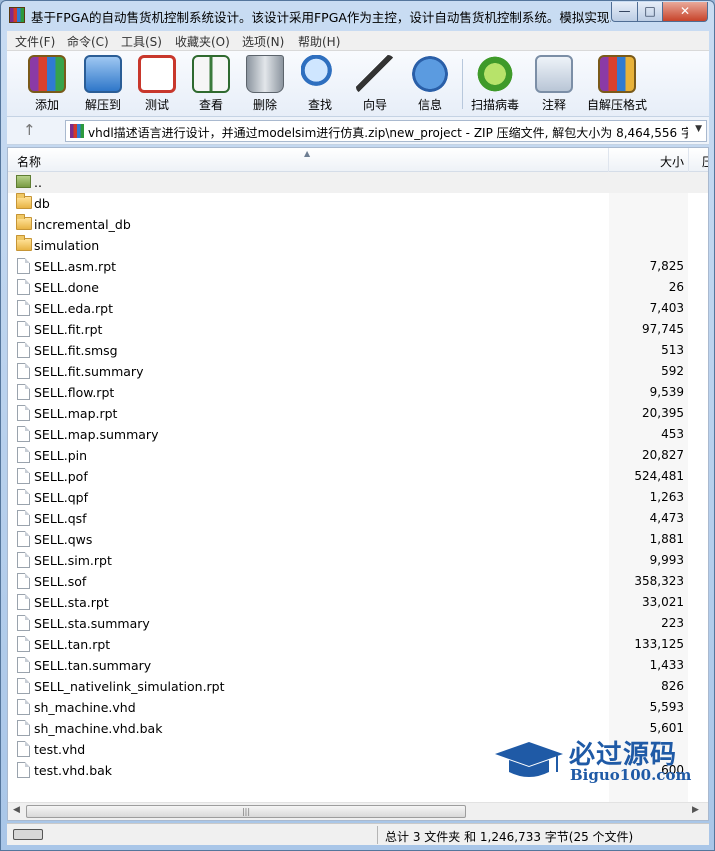 The height and width of the screenshot is (851, 715). What do you see at coordinates (47, 74) in the screenshot?
I see `add-archive-icon` at bounding box center [47, 74].